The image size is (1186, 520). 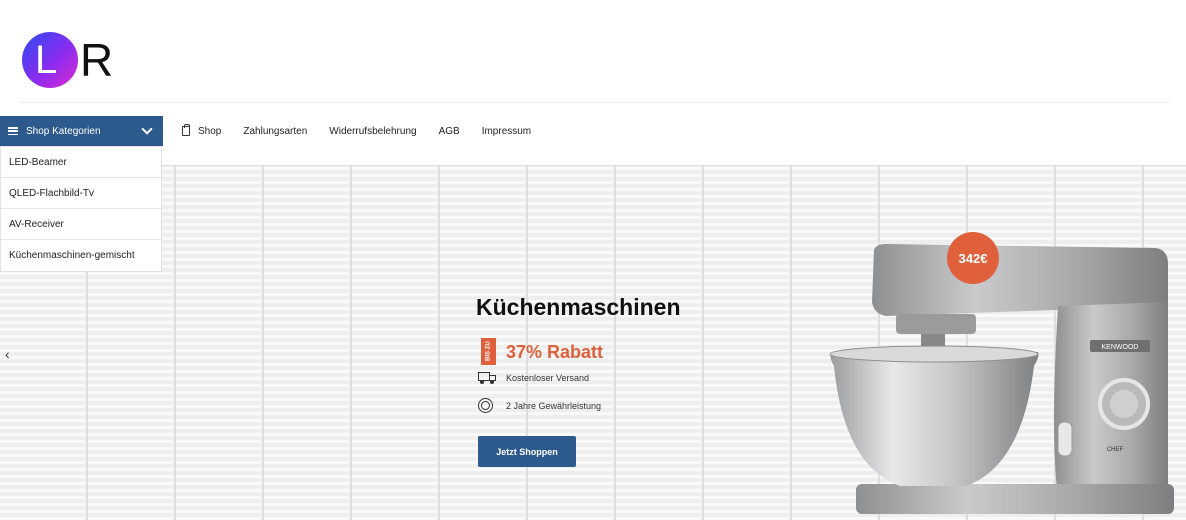 I want to click on category-item-kuechenmaschinen: Küchenmaschinen-gemischt, so click(x=81, y=255).